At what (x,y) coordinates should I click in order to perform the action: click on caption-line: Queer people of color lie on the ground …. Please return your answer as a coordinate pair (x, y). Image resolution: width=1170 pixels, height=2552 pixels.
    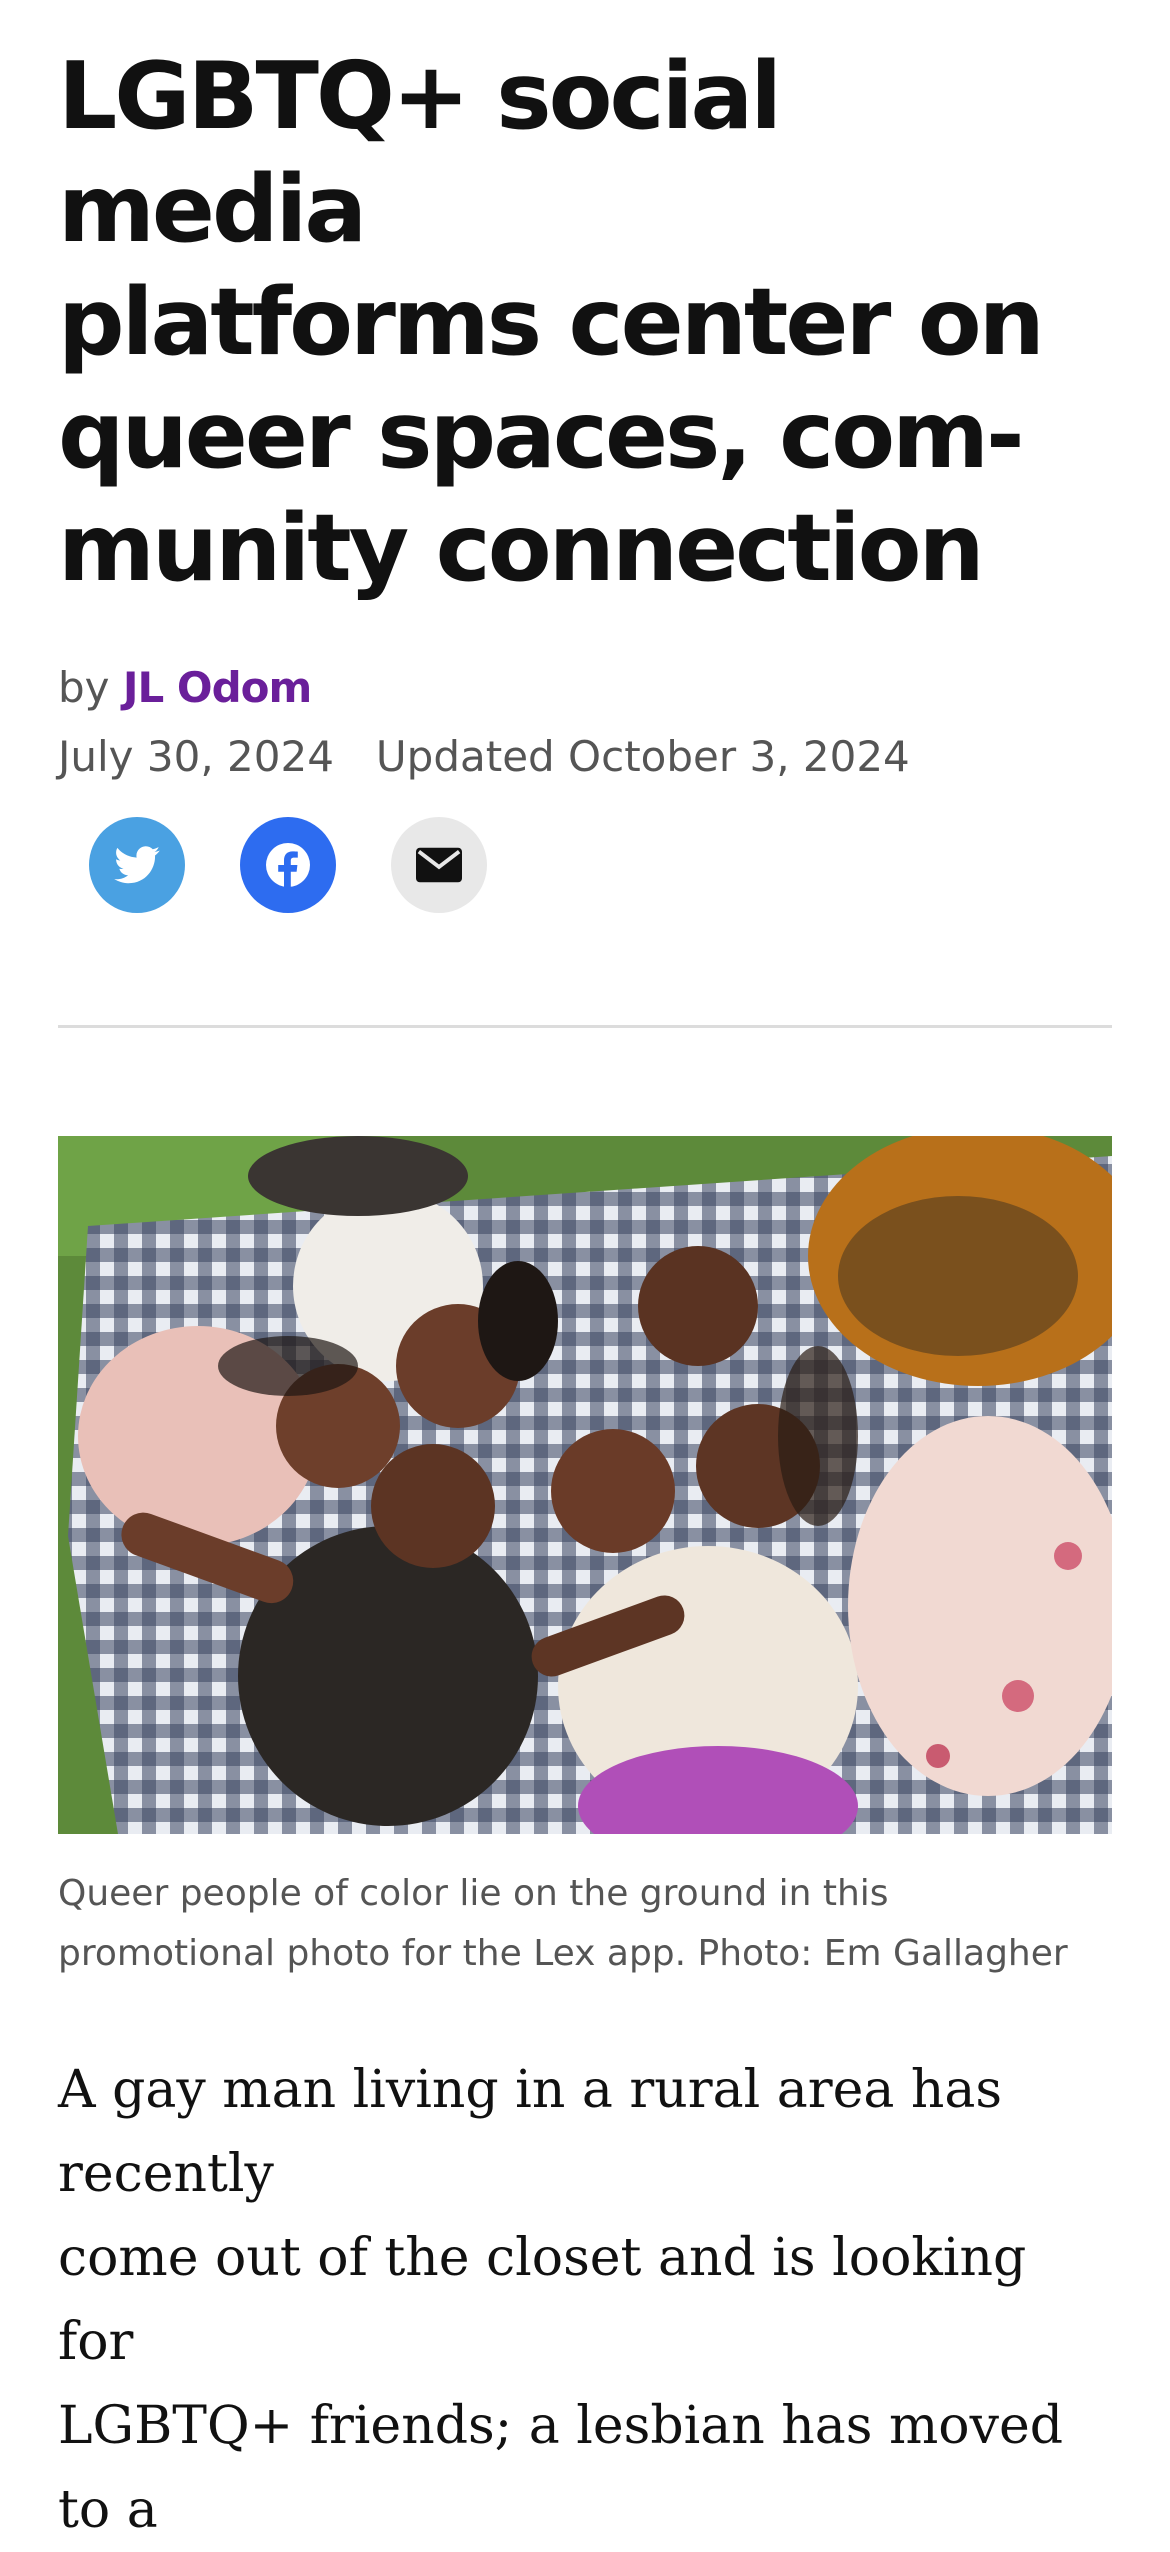
    Looking at the image, I should click on (473, 1893).